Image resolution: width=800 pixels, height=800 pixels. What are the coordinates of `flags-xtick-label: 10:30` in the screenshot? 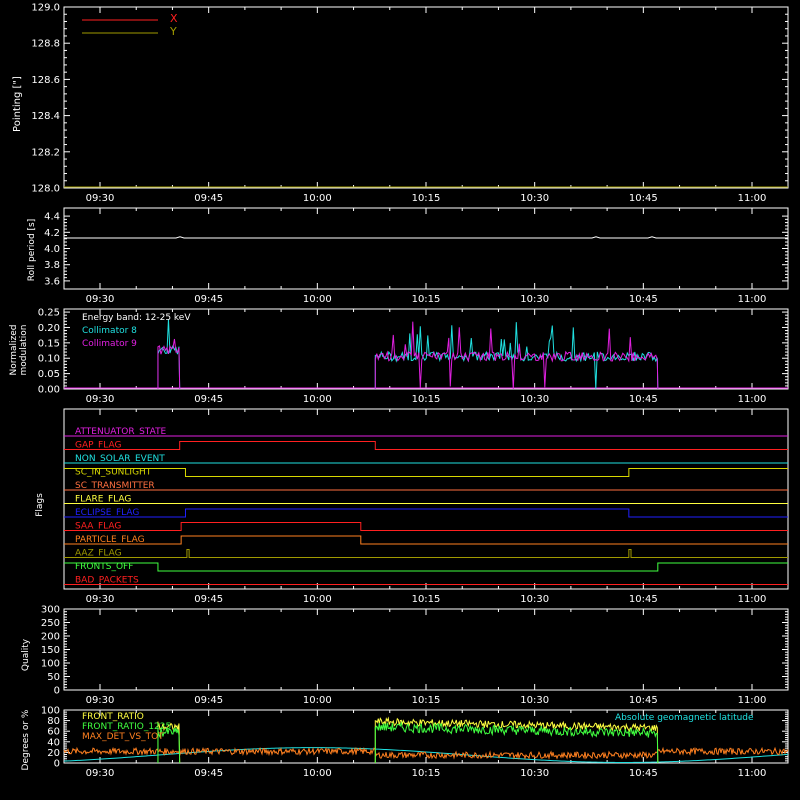 It's located at (534, 599).